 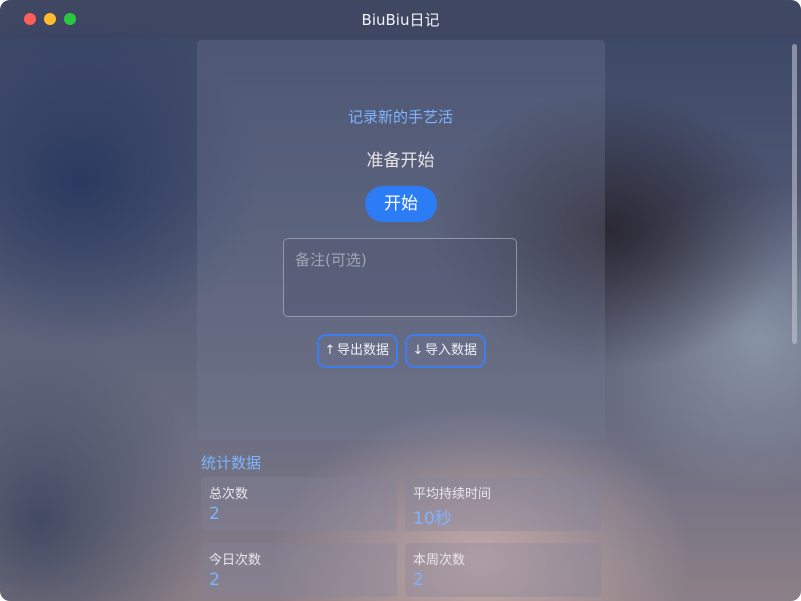 I want to click on title-bar: BiuBiu日记, so click(x=400, y=19).